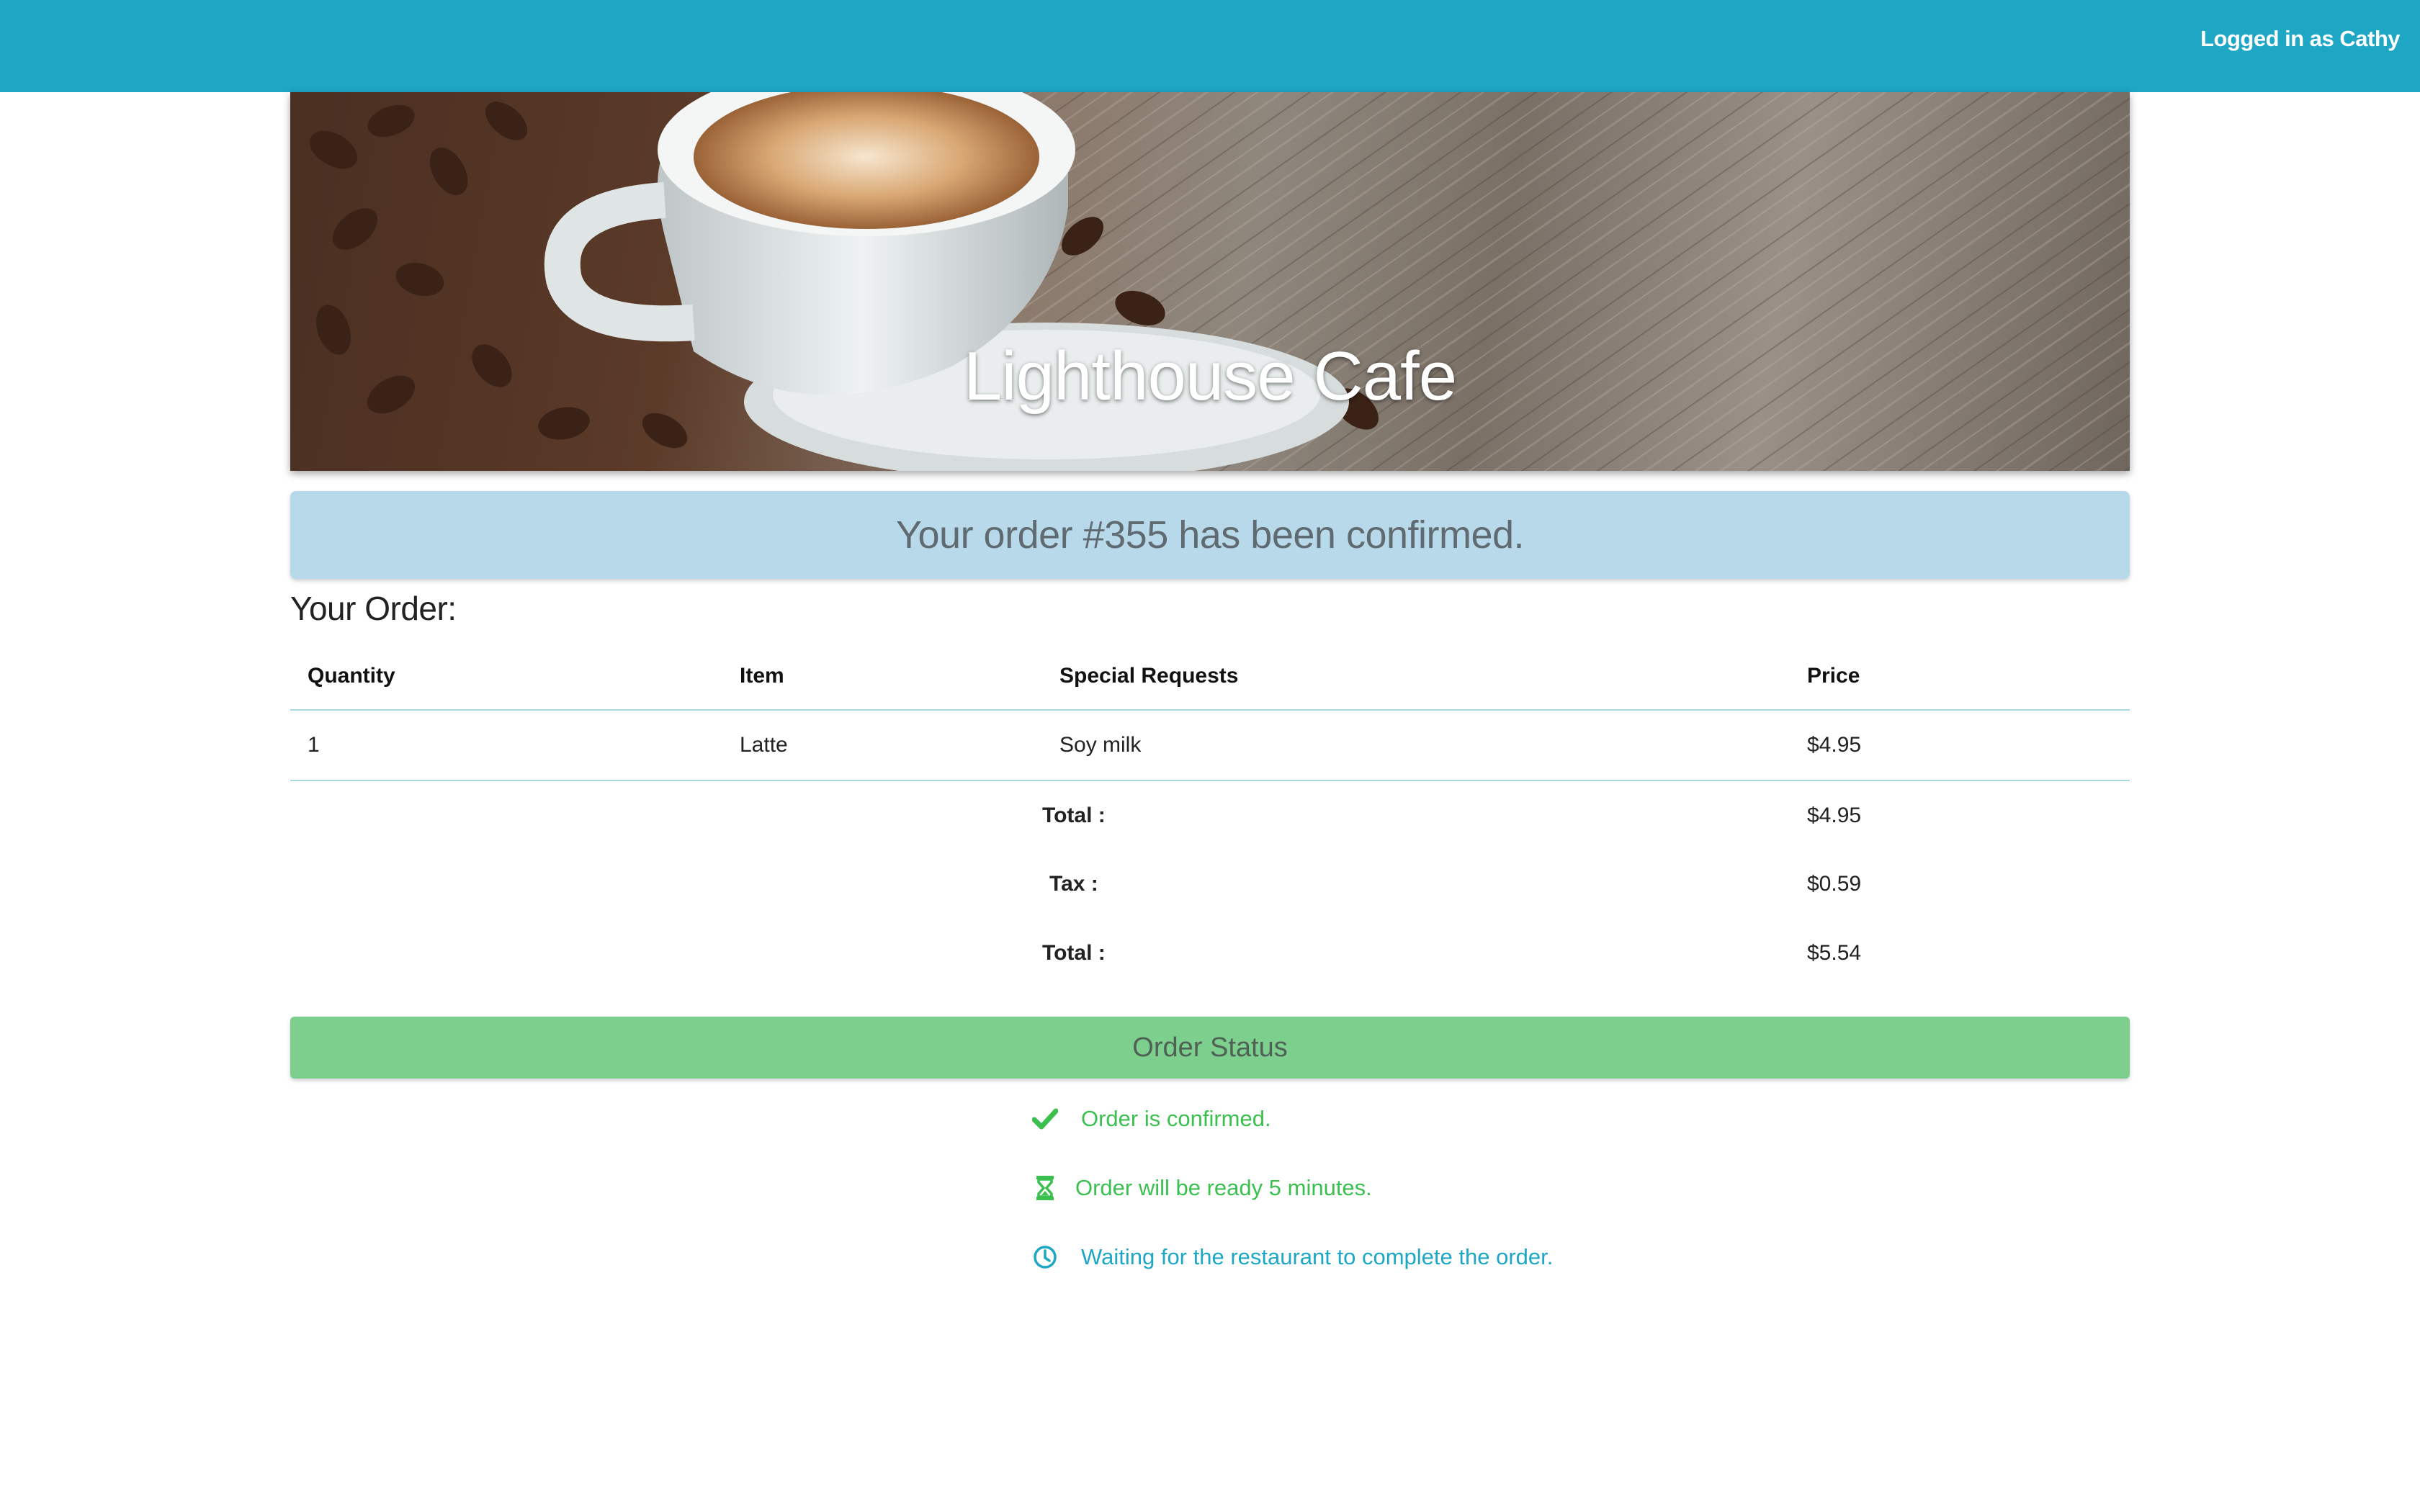 This screenshot has width=2420, height=1512. What do you see at coordinates (1074, 953) in the screenshot?
I see `grand-total-label: Total :` at bounding box center [1074, 953].